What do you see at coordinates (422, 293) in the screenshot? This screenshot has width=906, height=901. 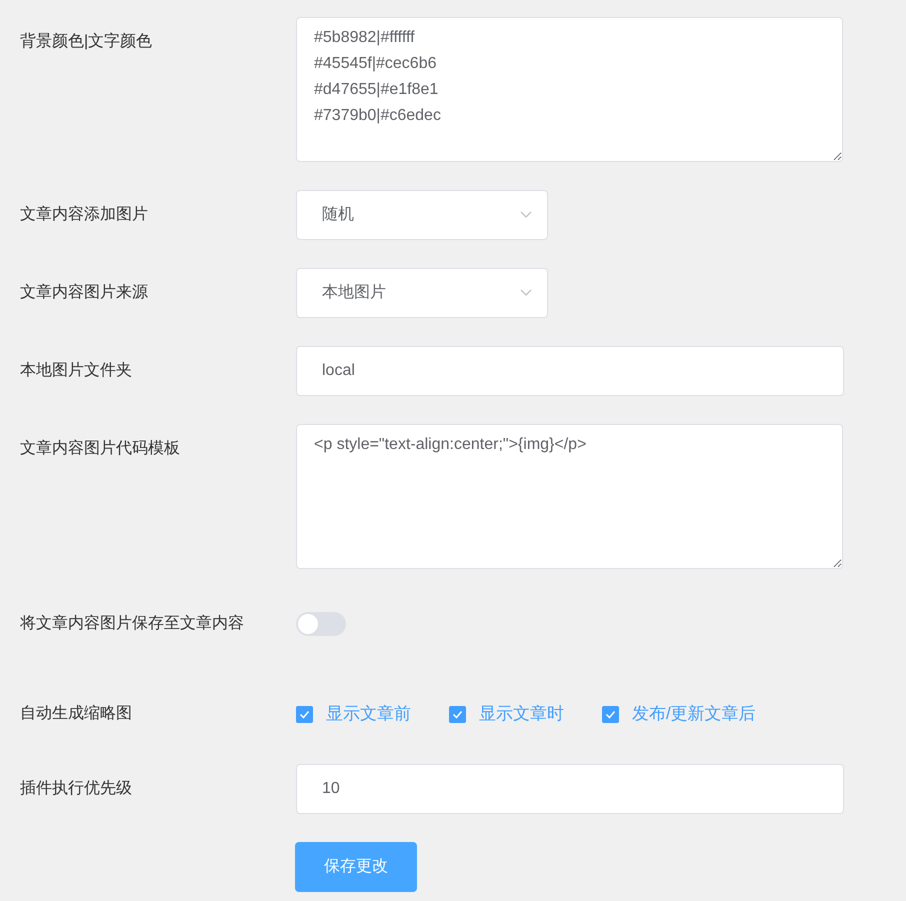 I see `select-field: 本地图片` at bounding box center [422, 293].